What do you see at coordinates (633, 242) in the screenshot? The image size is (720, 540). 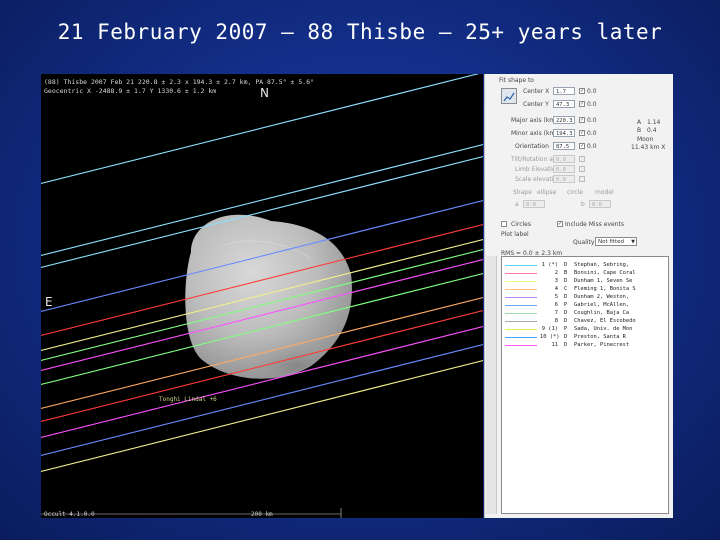 I see `chevron-down-icon: ▼` at bounding box center [633, 242].